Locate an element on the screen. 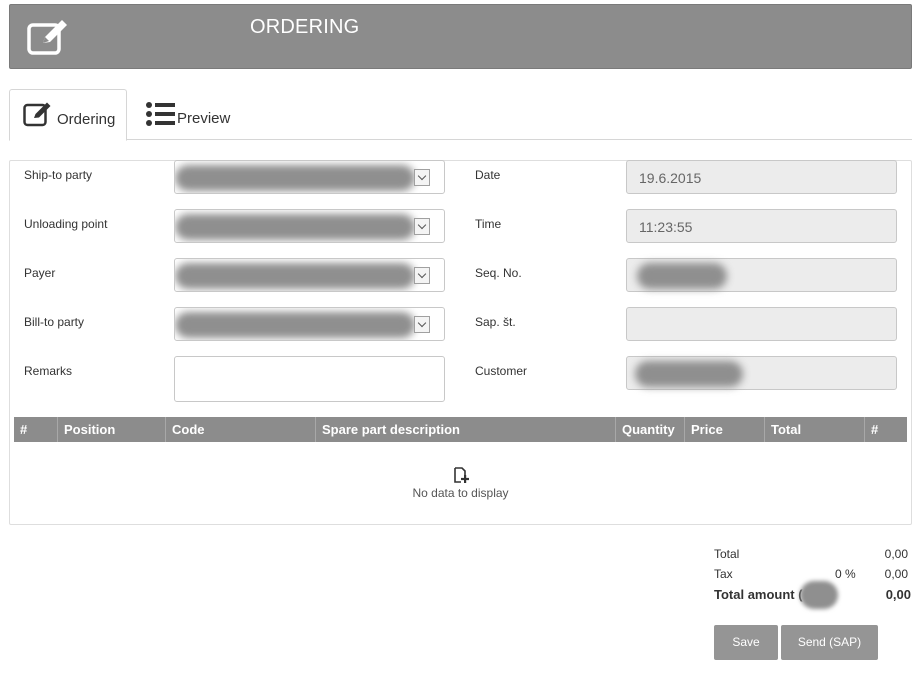 The height and width of the screenshot is (679, 922). page-title: ORDERING is located at coordinates (305, 27).